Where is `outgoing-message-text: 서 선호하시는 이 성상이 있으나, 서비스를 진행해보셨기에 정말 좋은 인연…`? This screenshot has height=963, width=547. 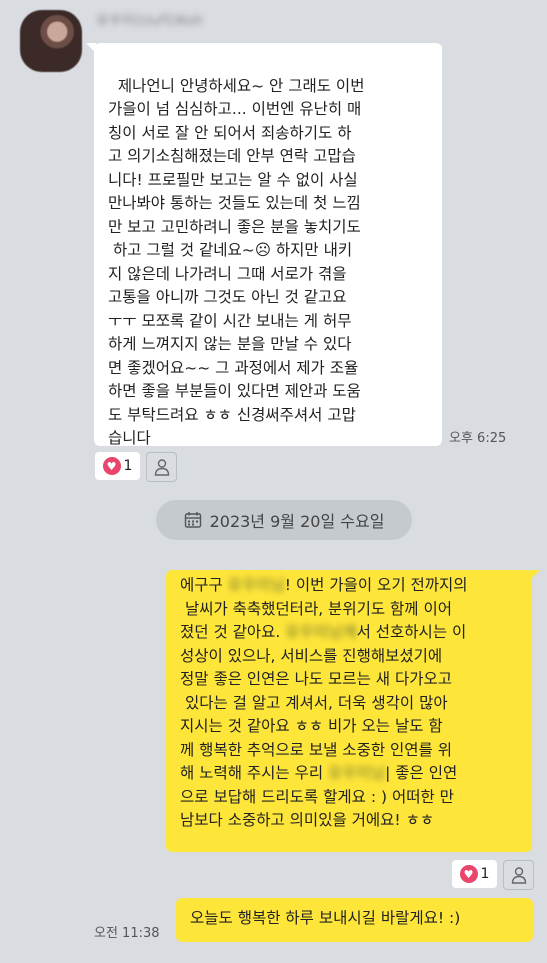 outgoing-message-text: 서 선호하시는 이 성상이 있으나, 서비스를 진행해보셨기에 정말 좋은 인연… is located at coordinates (323, 702).